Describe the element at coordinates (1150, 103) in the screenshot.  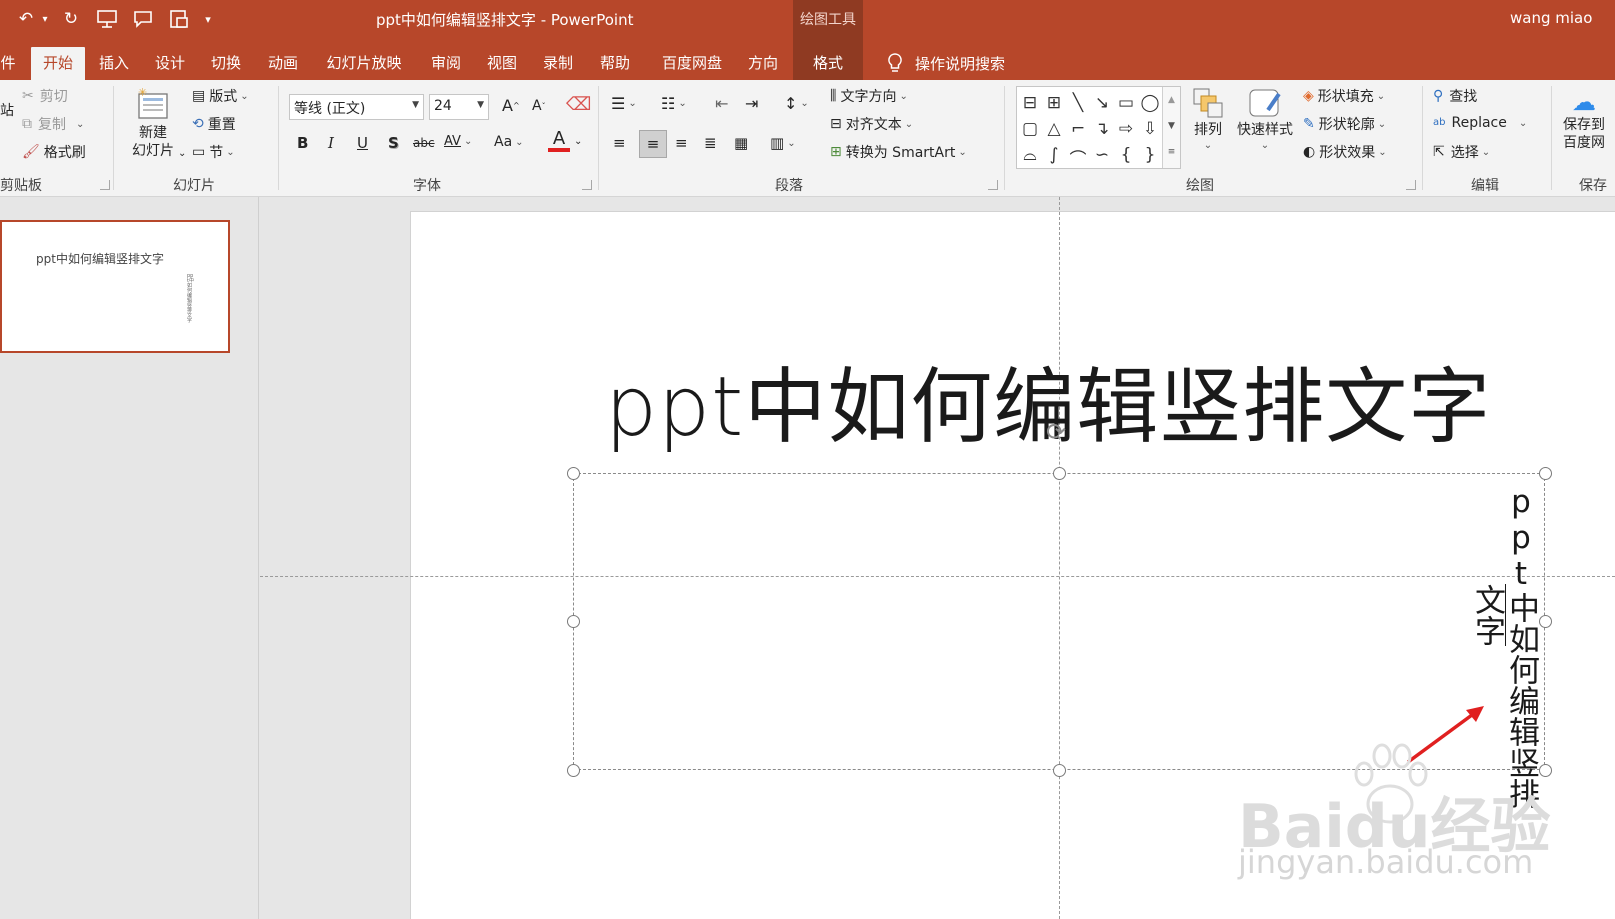
I see `oval-shape-icon: ◯` at that location.